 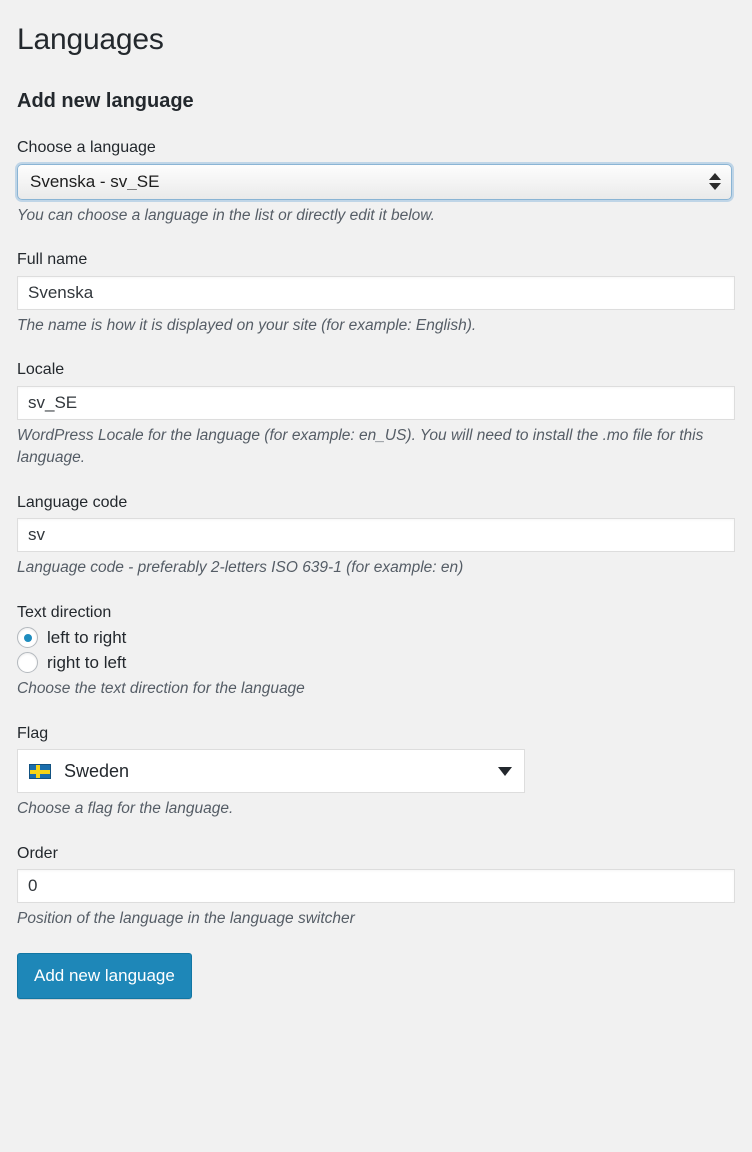 What do you see at coordinates (104, 975) in the screenshot?
I see `add-new-language-button: Add new language` at bounding box center [104, 975].